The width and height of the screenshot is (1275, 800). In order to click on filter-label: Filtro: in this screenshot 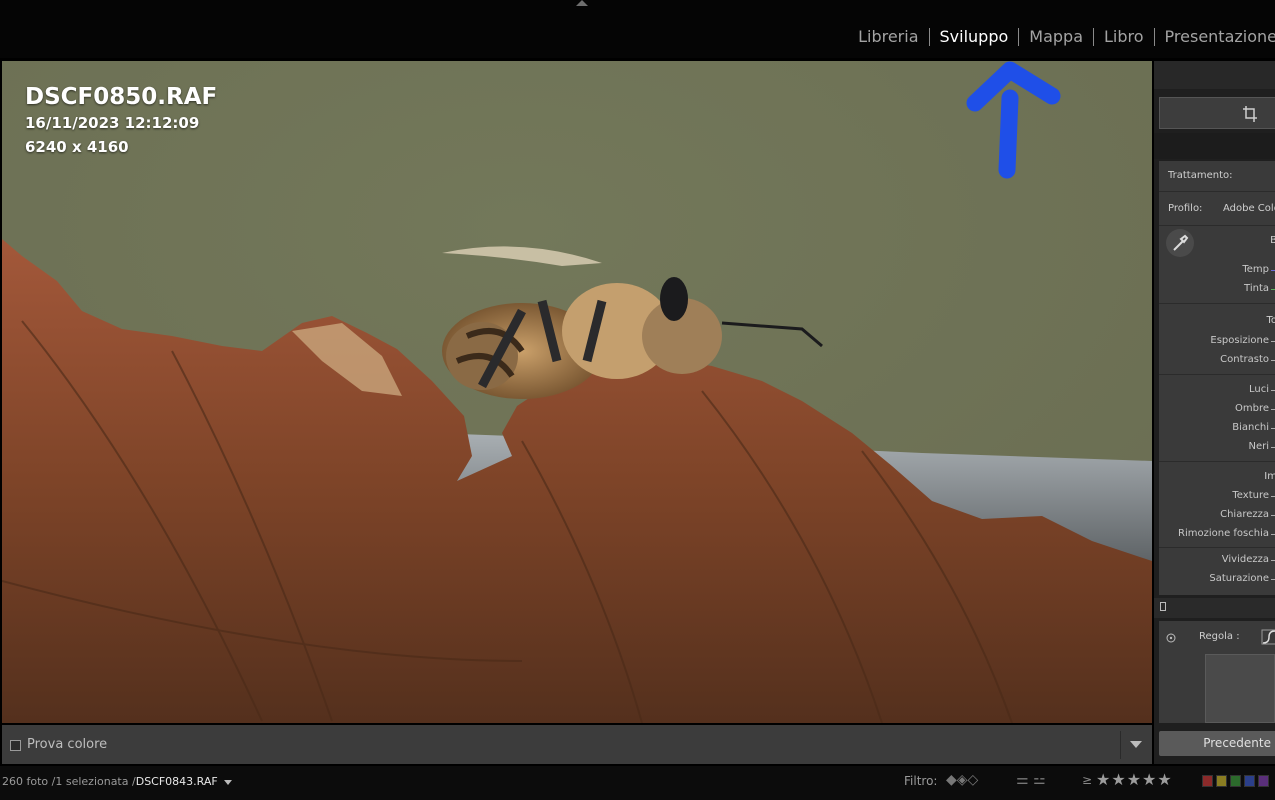, I will do `click(921, 781)`.